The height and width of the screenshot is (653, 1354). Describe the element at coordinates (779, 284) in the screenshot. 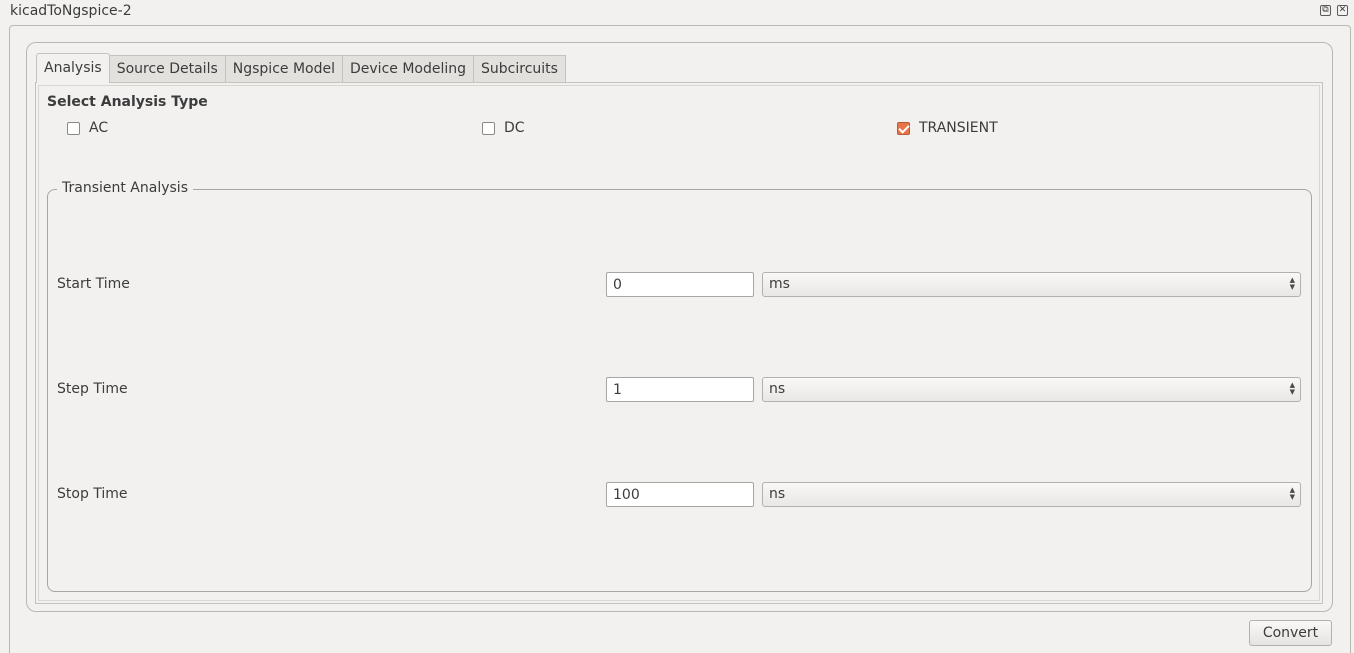

I see `start-time-unit-value: ms` at that location.